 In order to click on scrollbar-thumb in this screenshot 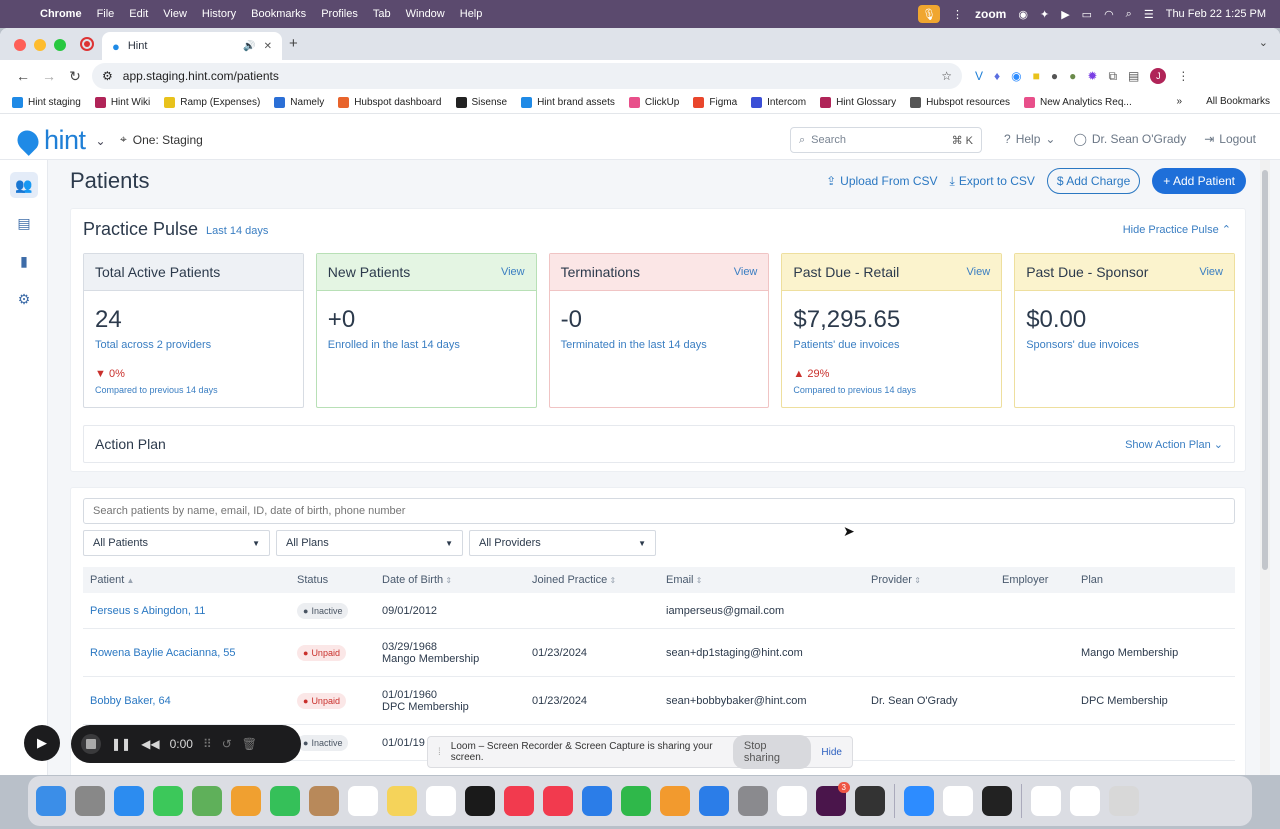, I will do `click(1265, 370)`.